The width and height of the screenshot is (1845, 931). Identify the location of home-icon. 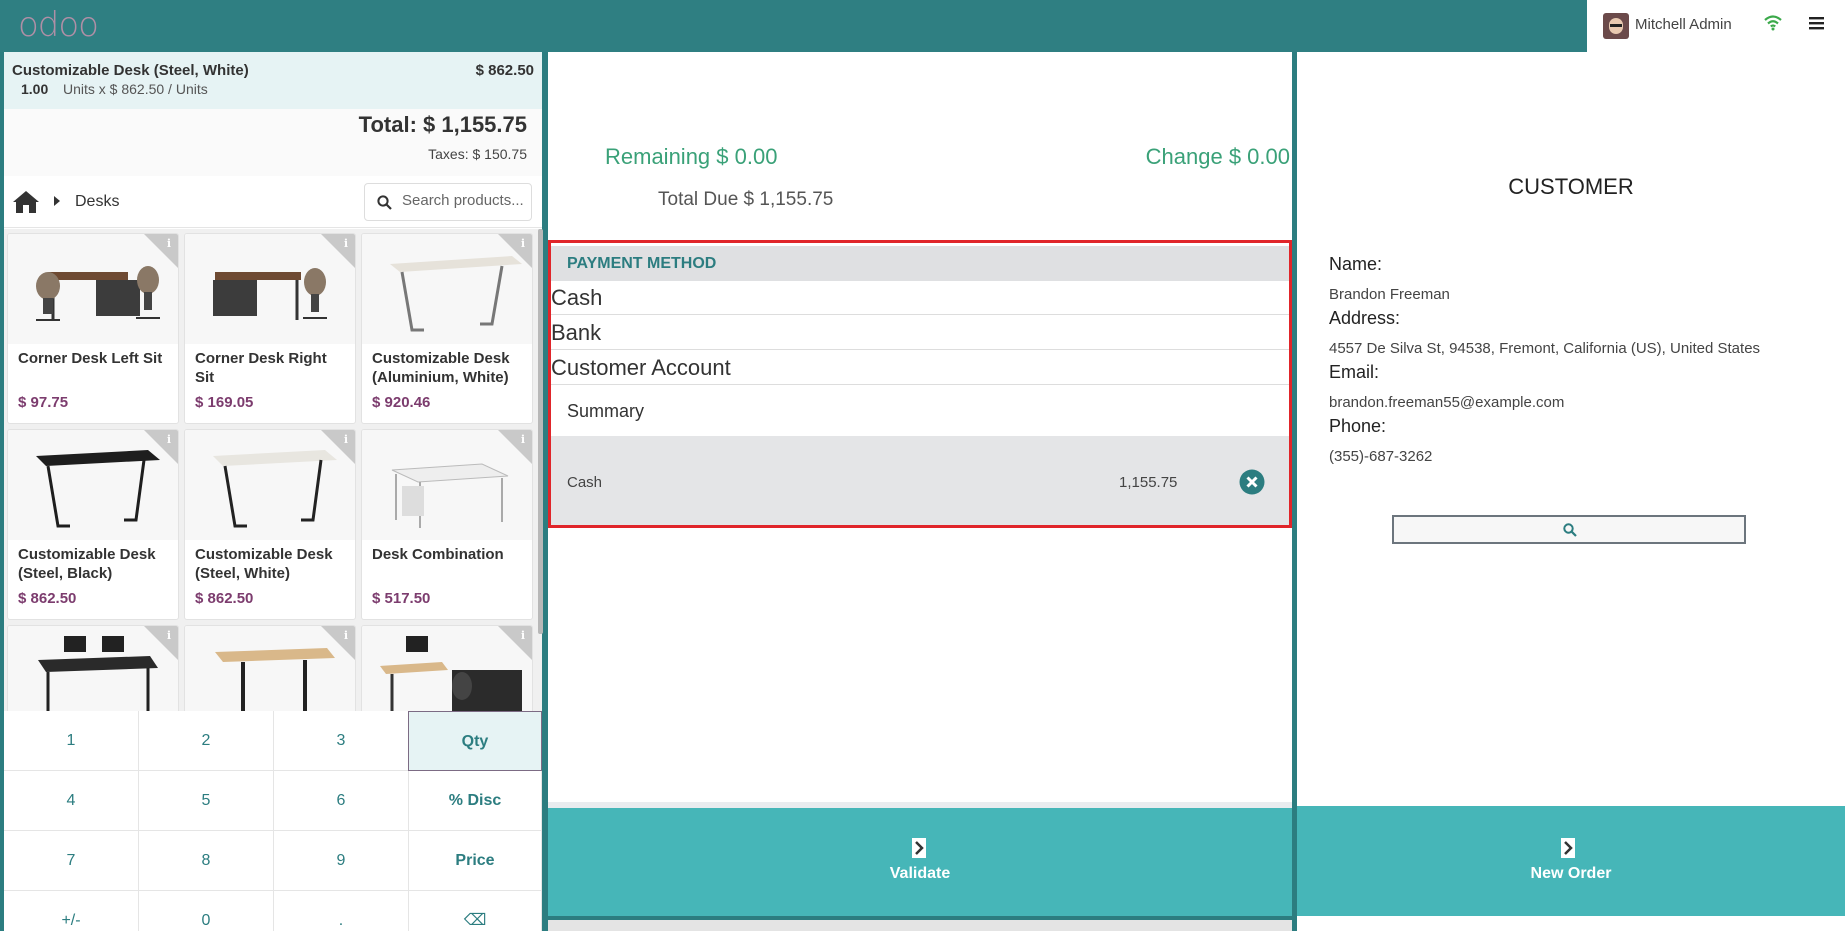
(26, 202).